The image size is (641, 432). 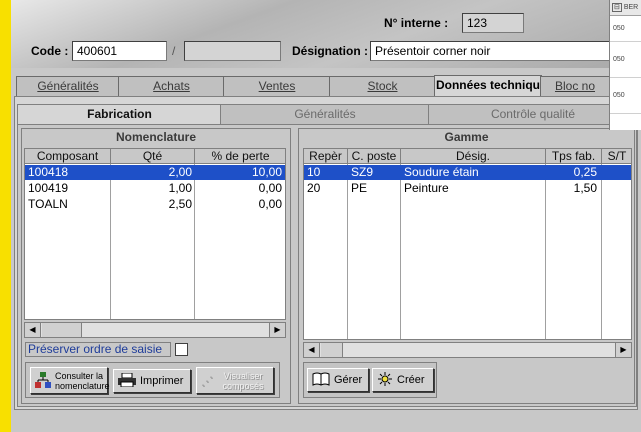 I want to click on cell-qte: 1,00, so click(x=180, y=188).